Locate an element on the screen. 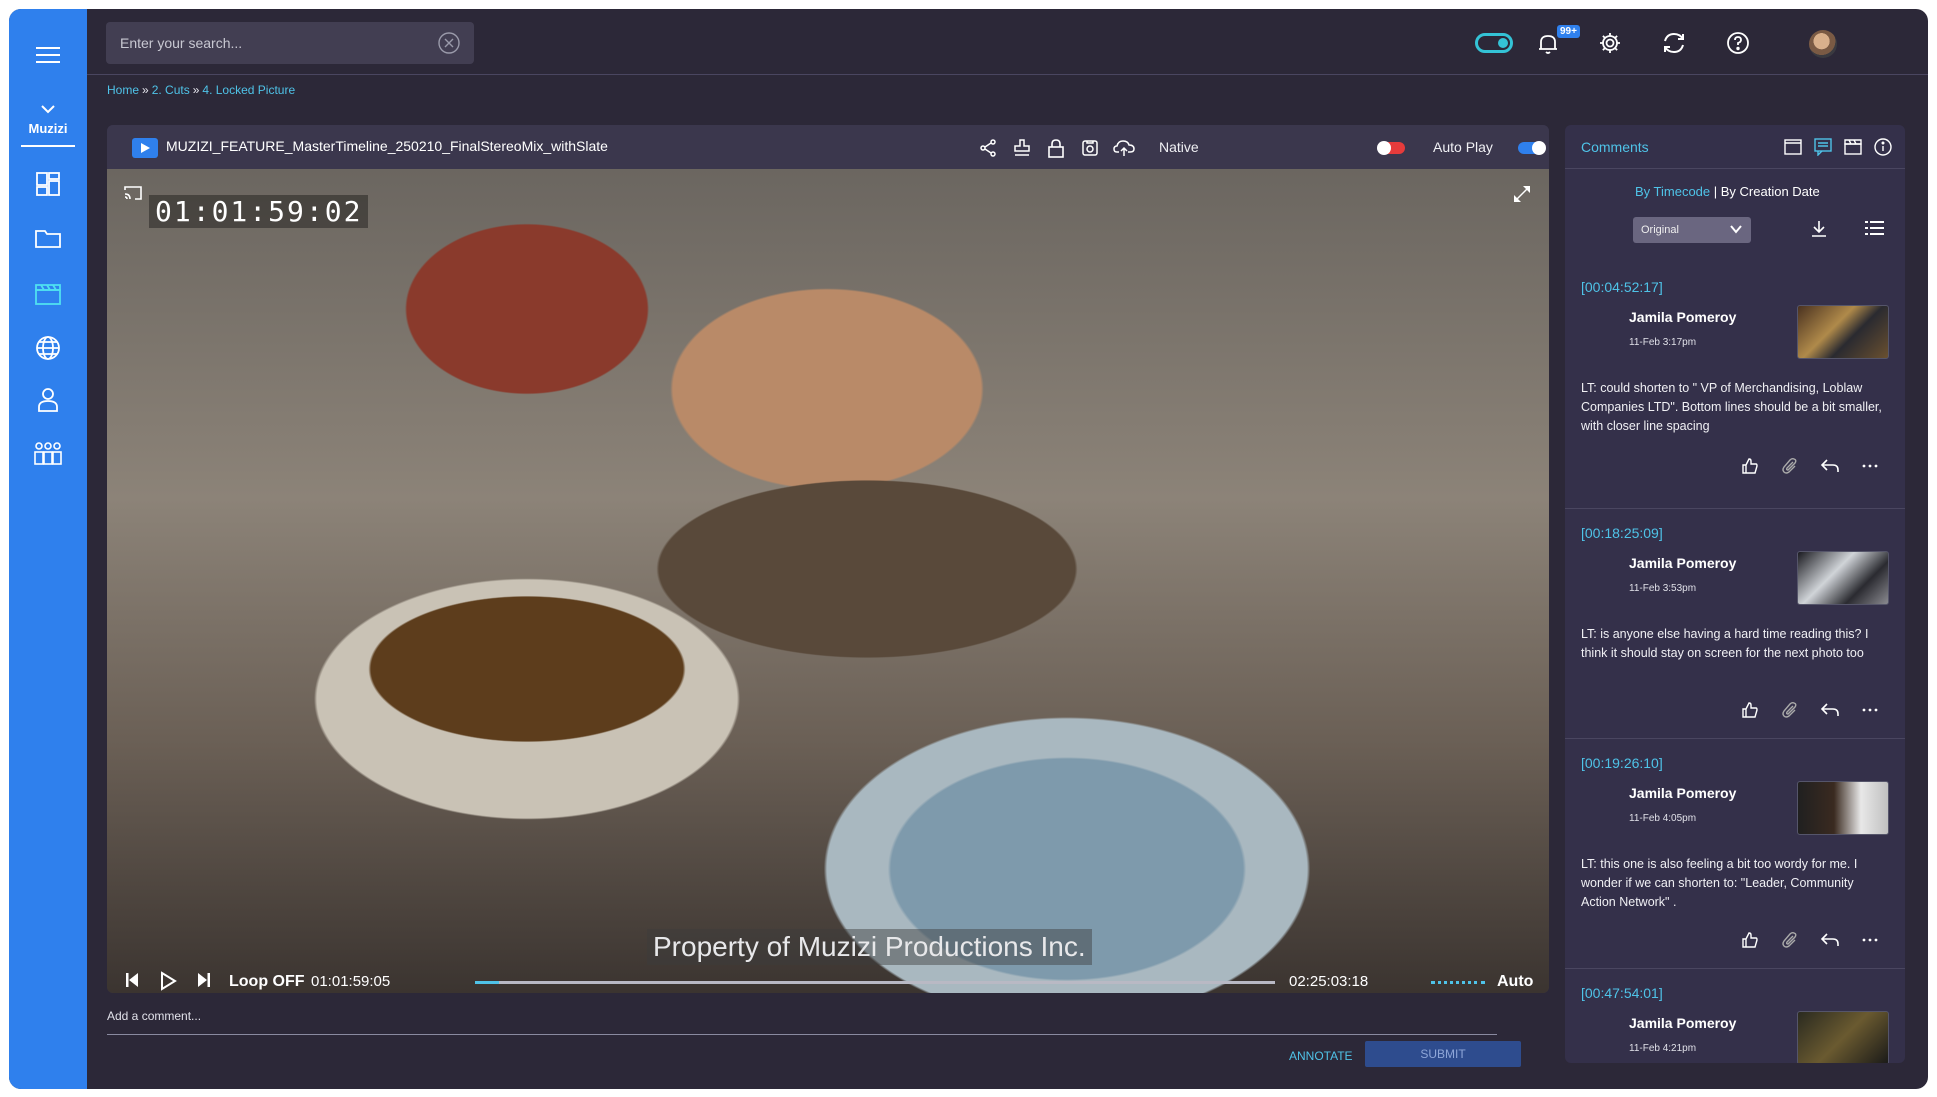 This screenshot has height=1097, width=1937. breadcrumb-home: Home is located at coordinates (123, 90).